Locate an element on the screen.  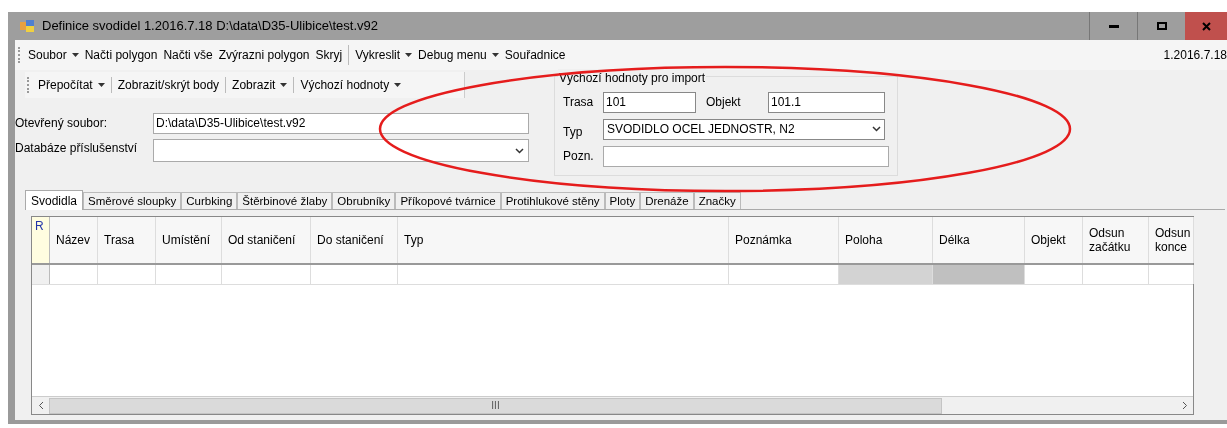
toolbar-button: Zobrazit/skrýt body is located at coordinates (168, 85).